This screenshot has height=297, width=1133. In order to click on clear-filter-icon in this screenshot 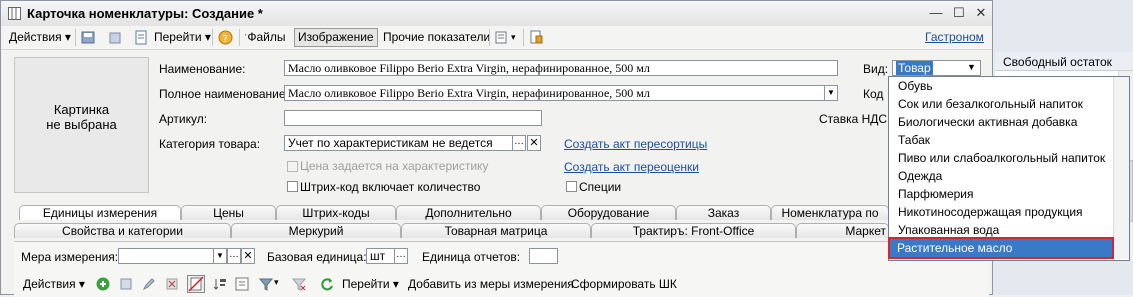, I will do `click(299, 284)`.